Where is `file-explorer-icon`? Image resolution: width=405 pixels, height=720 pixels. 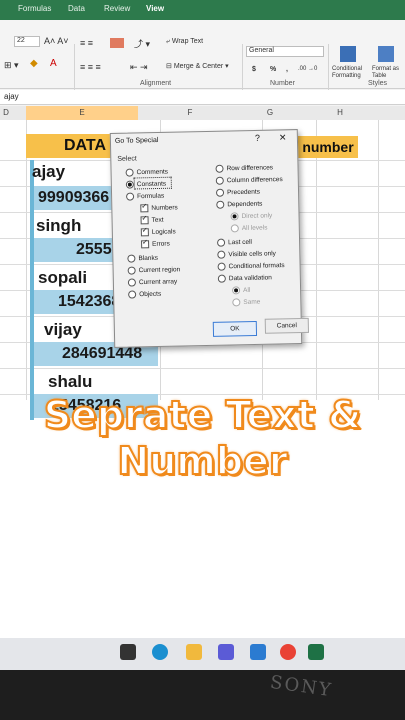 file-explorer-icon is located at coordinates (194, 652).